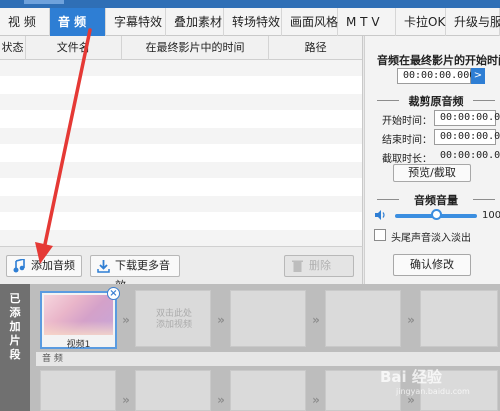  I want to click on speaker-icon, so click(380, 215).